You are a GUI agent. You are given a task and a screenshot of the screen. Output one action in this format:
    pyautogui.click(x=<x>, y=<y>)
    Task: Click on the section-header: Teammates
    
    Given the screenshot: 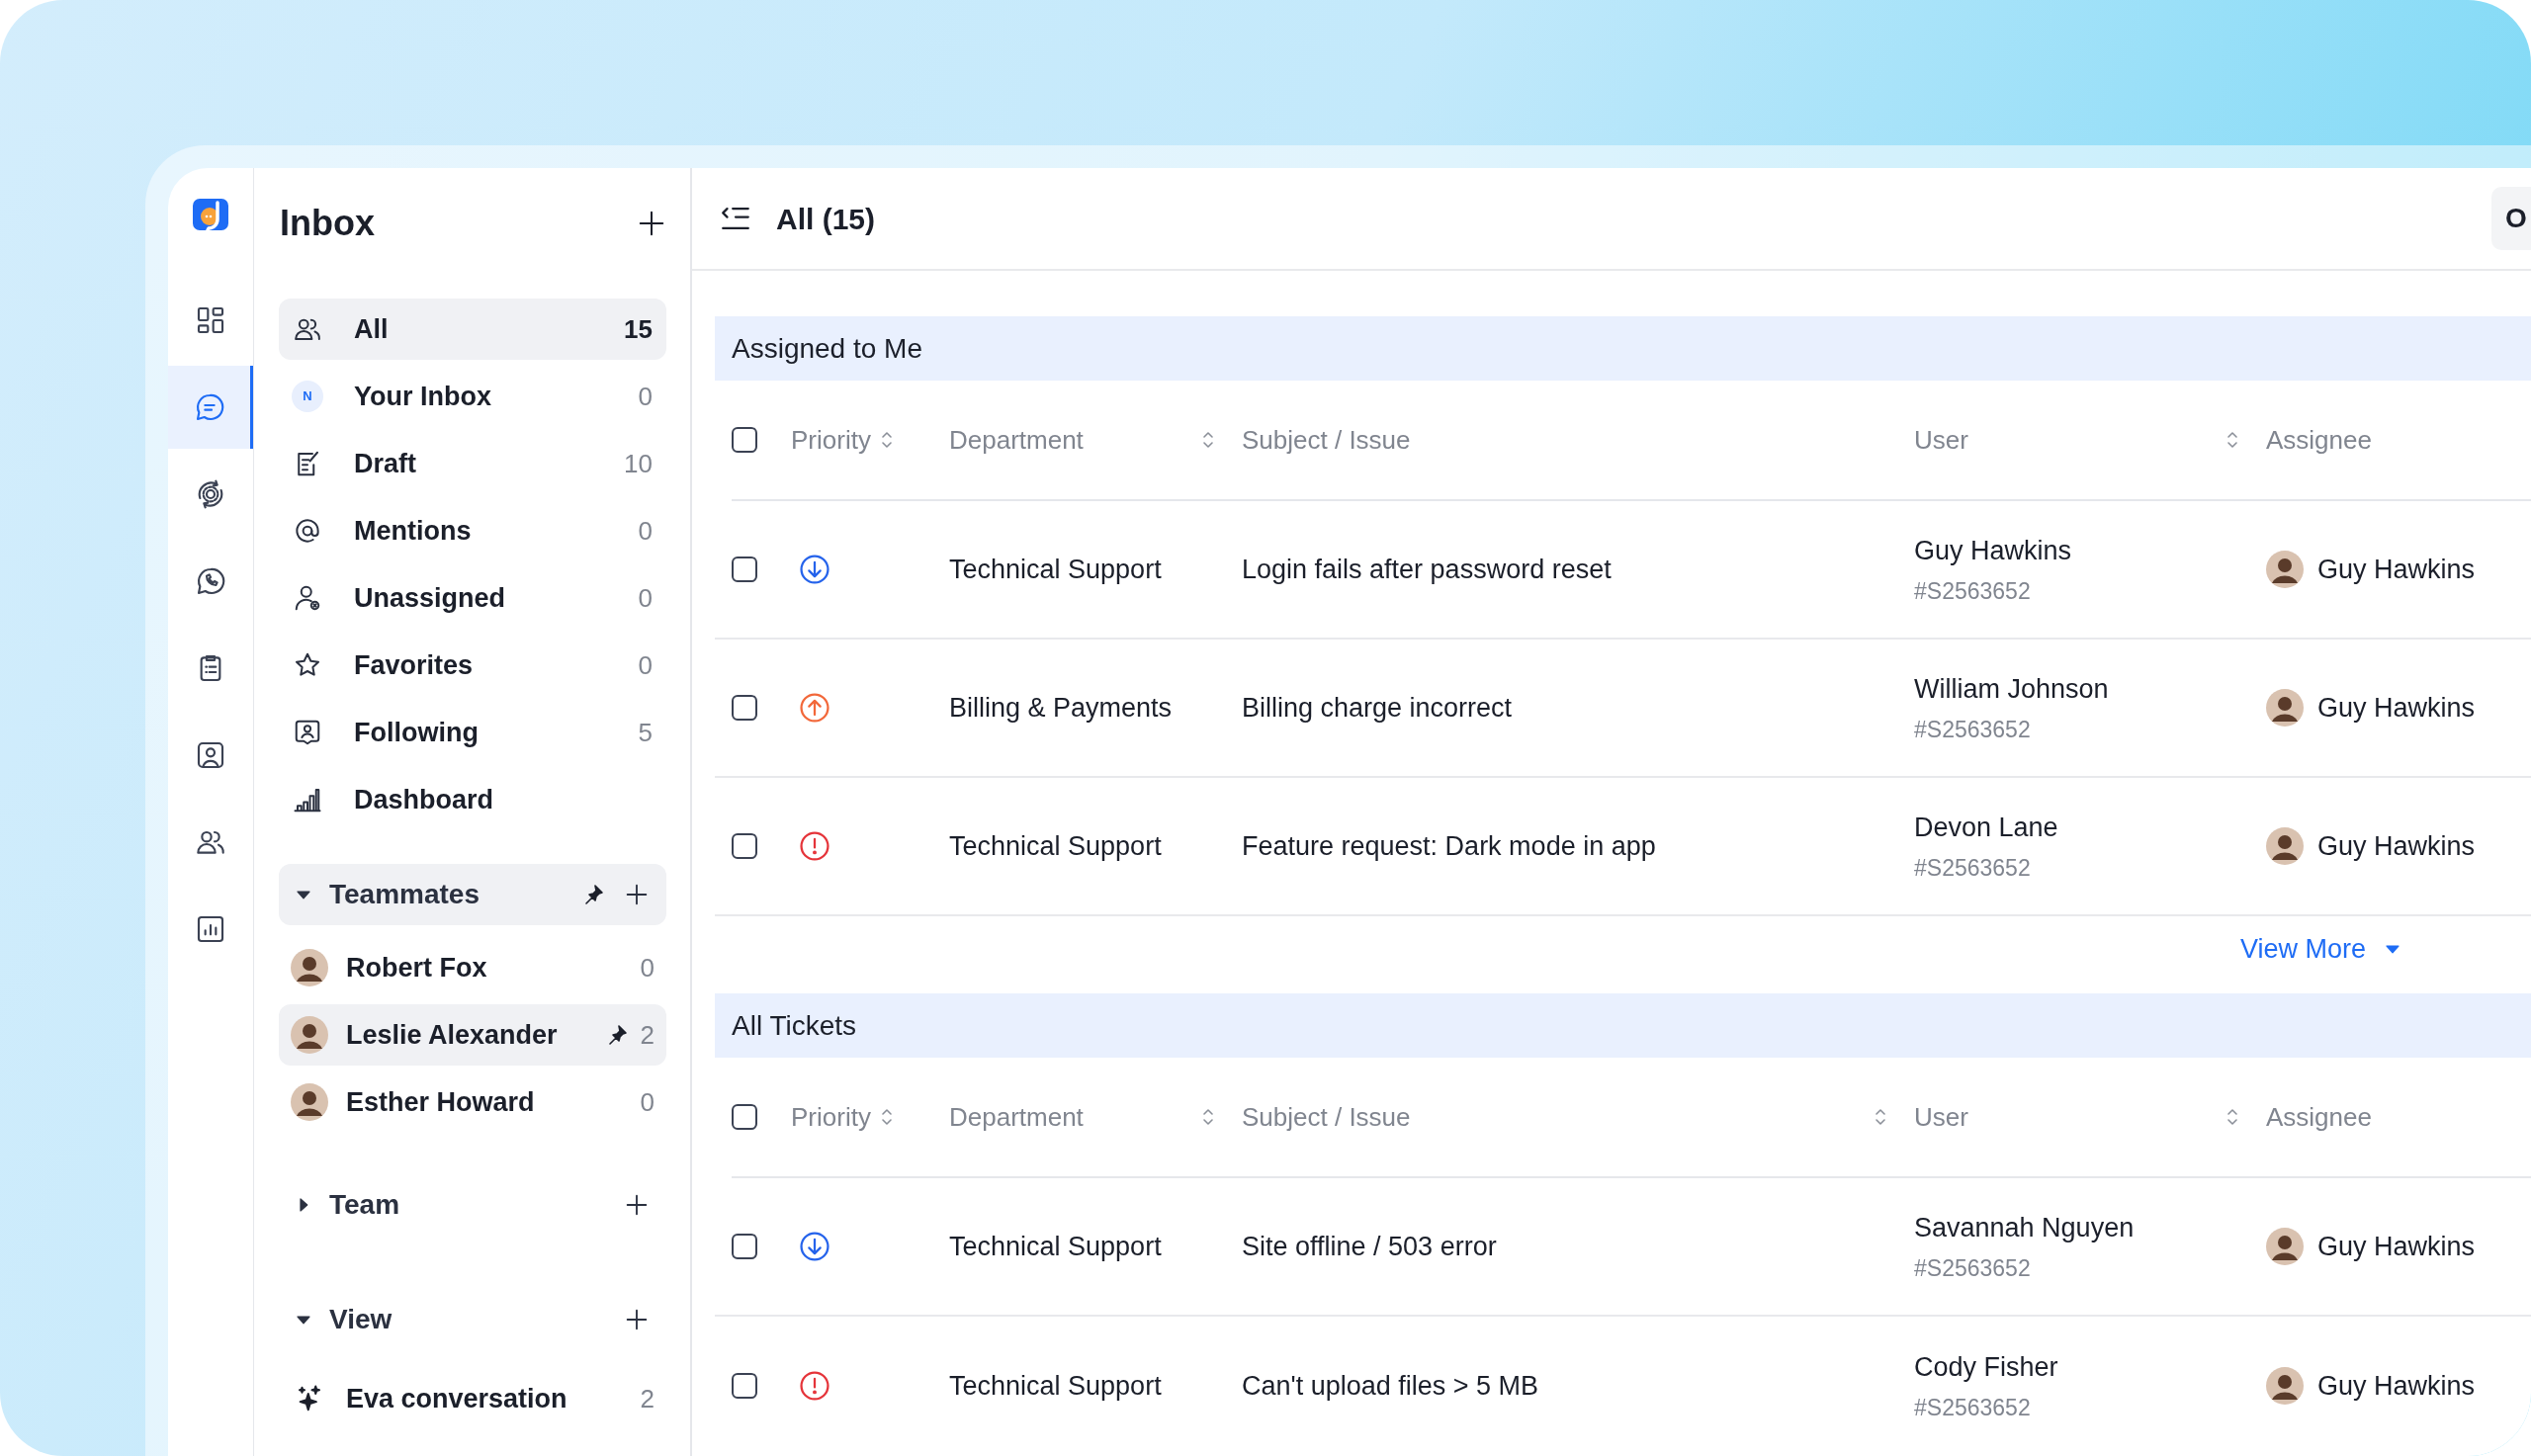 What is the action you would take?
    pyautogui.click(x=472, y=894)
    